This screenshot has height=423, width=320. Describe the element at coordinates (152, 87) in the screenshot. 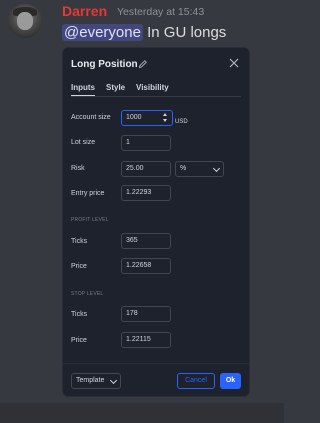

I see `tab-visibility: Visibility` at that location.